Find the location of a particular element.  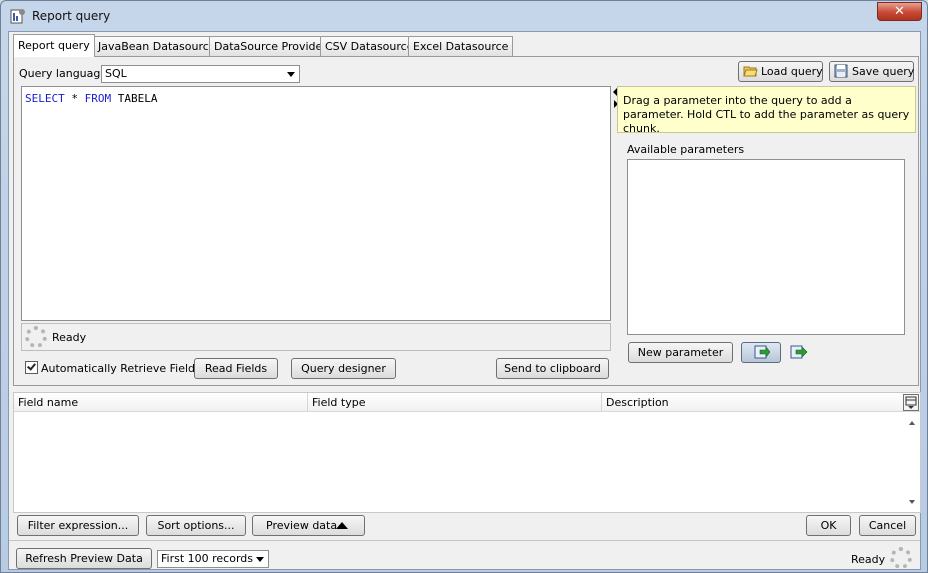

new-parameter-button: New parameter is located at coordinates (680, 352).